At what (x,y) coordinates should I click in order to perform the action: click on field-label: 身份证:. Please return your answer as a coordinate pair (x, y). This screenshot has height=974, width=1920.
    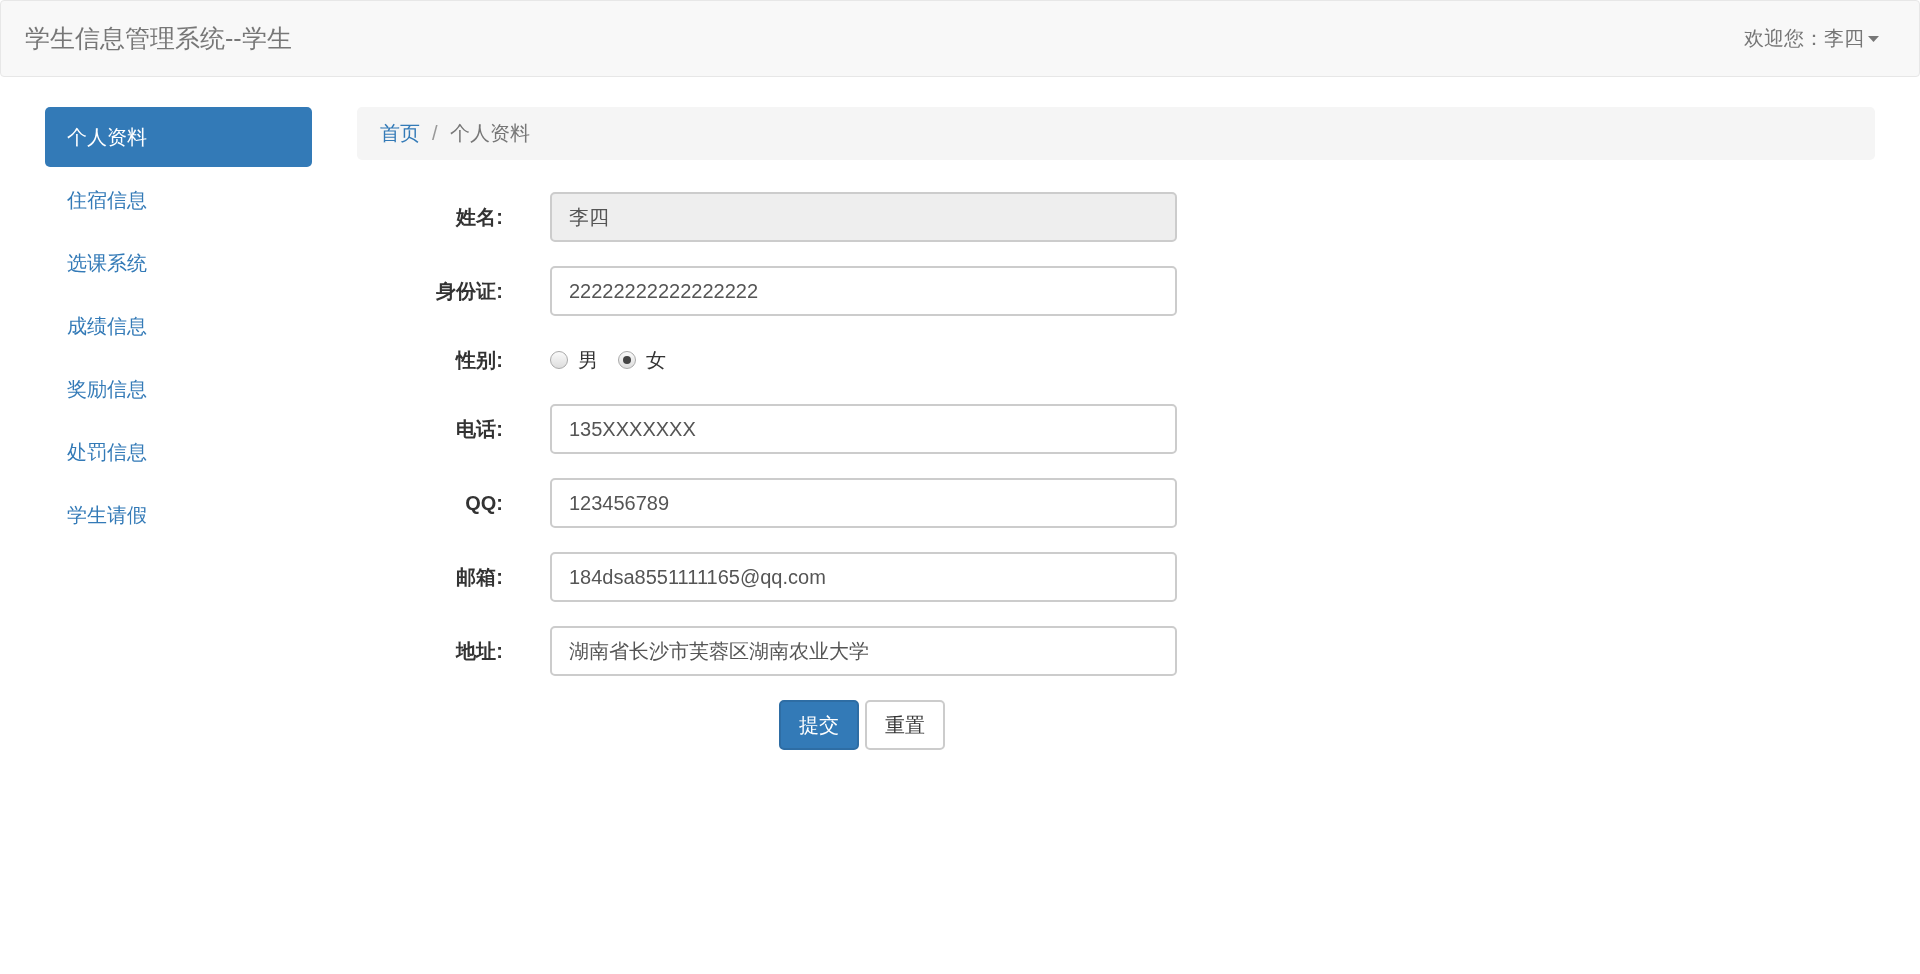
    Looking at the image, I should click on (469, 291).